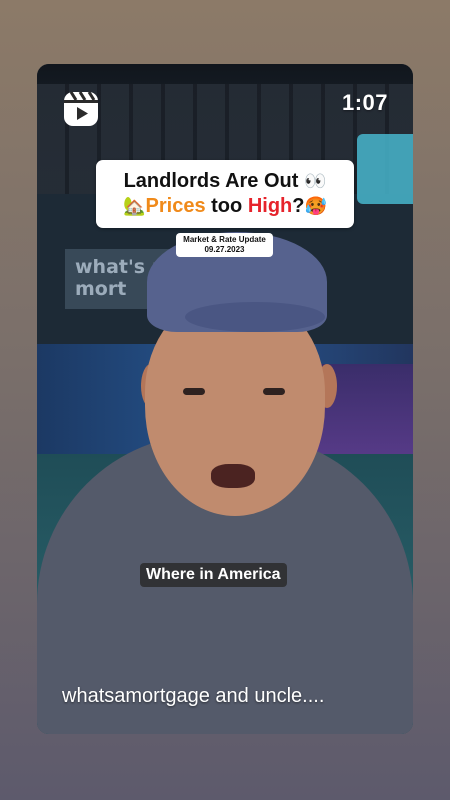 This screenshot has height=800, width=450. I want to click on title-line-1: Landlords Are Out 👀, so click(225, 181).